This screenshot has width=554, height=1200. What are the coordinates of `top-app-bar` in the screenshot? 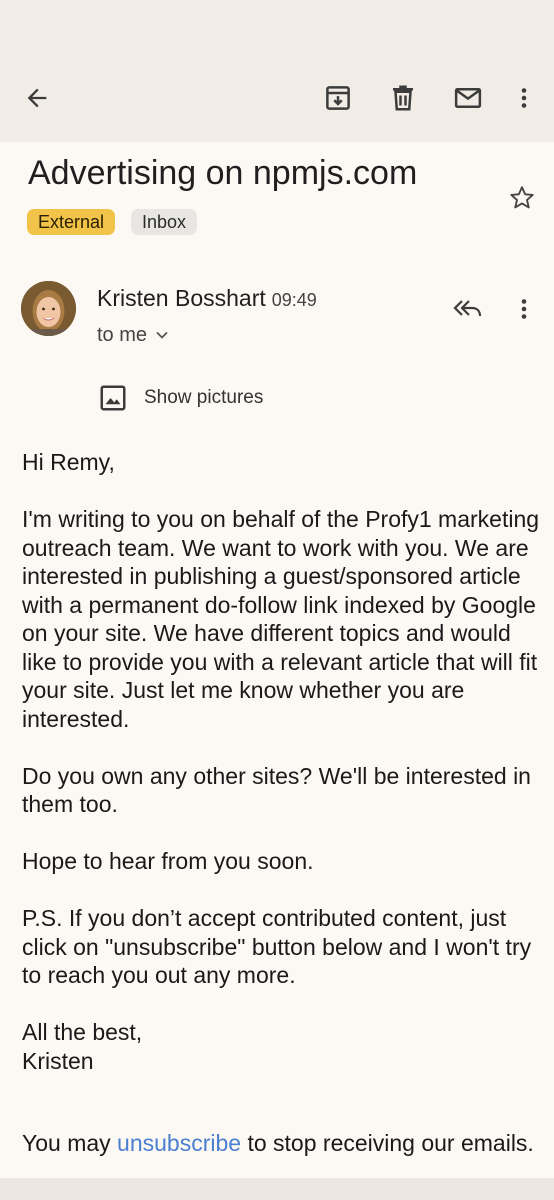 It's located at (277, 71).